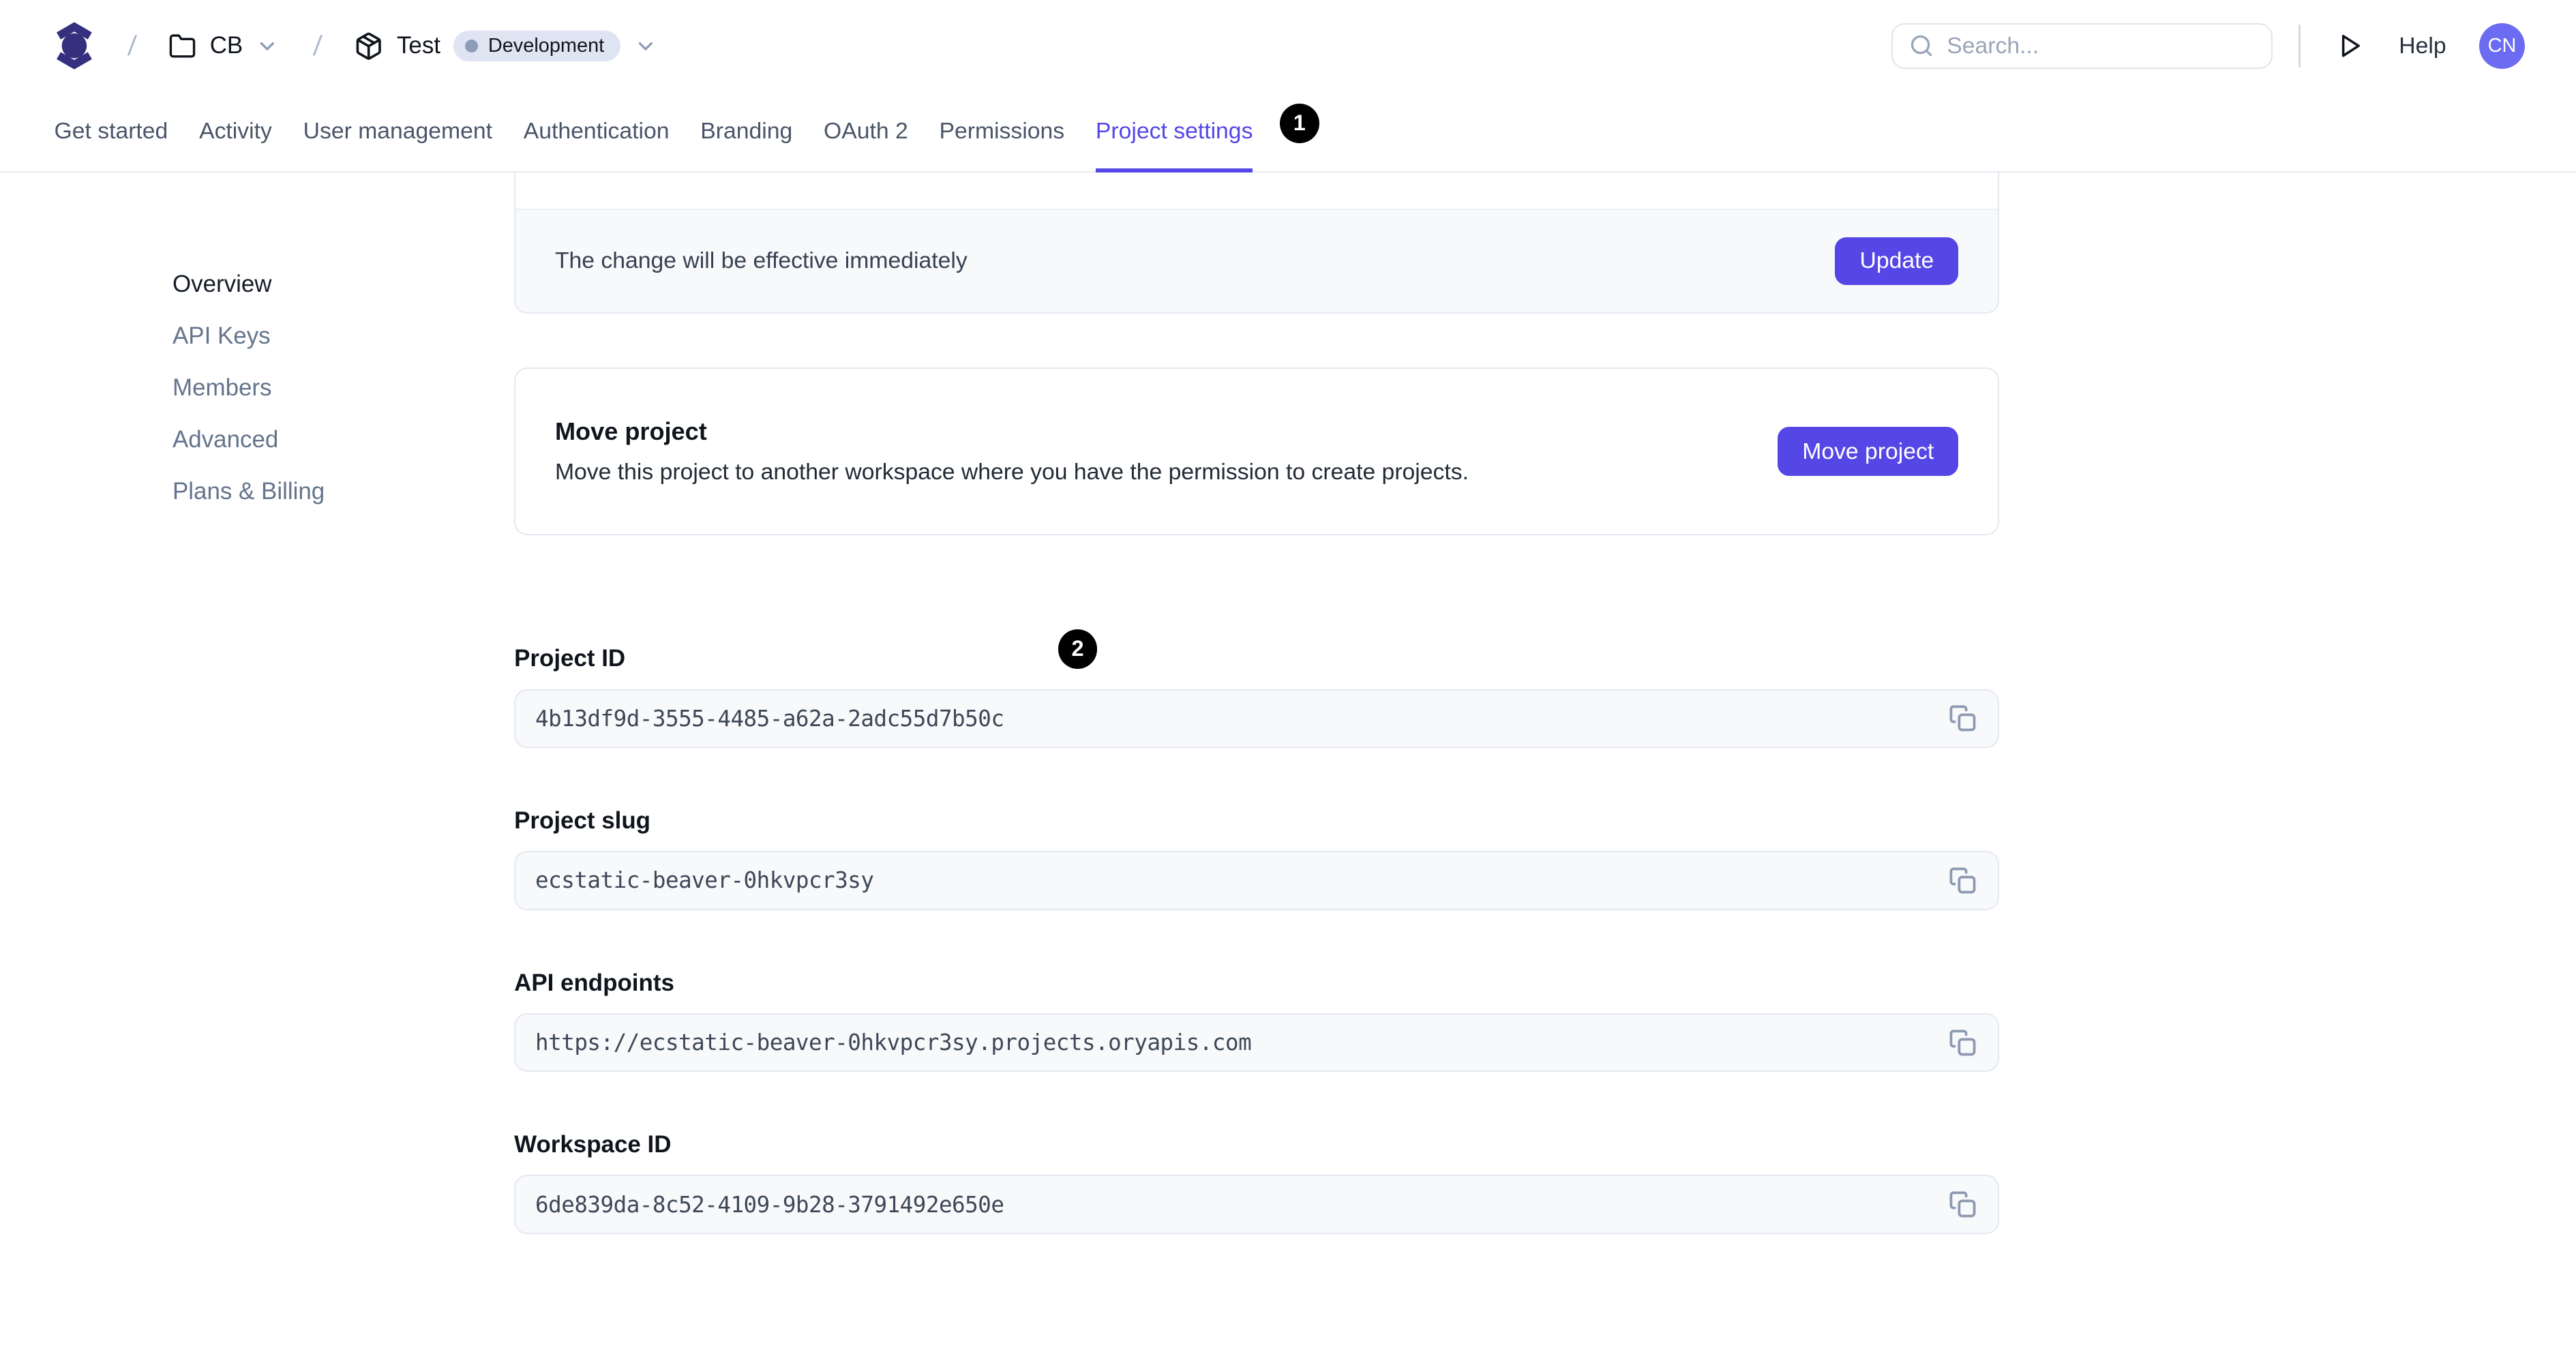 The height and width of the screenshot is (1365, 2576). Describe the element at coordinates (594, 982) in the screenshot. I see `field-label: API endpoints` at that location.